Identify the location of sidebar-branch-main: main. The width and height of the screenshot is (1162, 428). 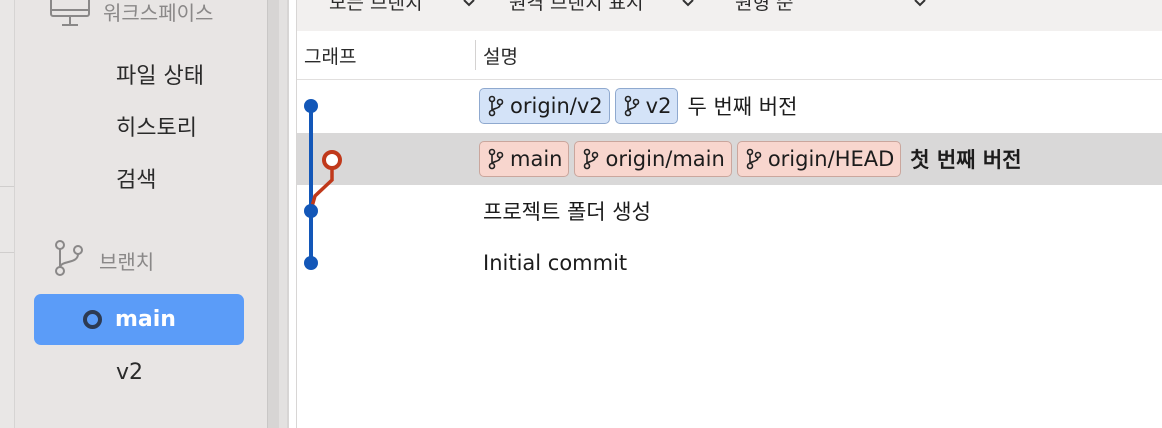
(139, 319).